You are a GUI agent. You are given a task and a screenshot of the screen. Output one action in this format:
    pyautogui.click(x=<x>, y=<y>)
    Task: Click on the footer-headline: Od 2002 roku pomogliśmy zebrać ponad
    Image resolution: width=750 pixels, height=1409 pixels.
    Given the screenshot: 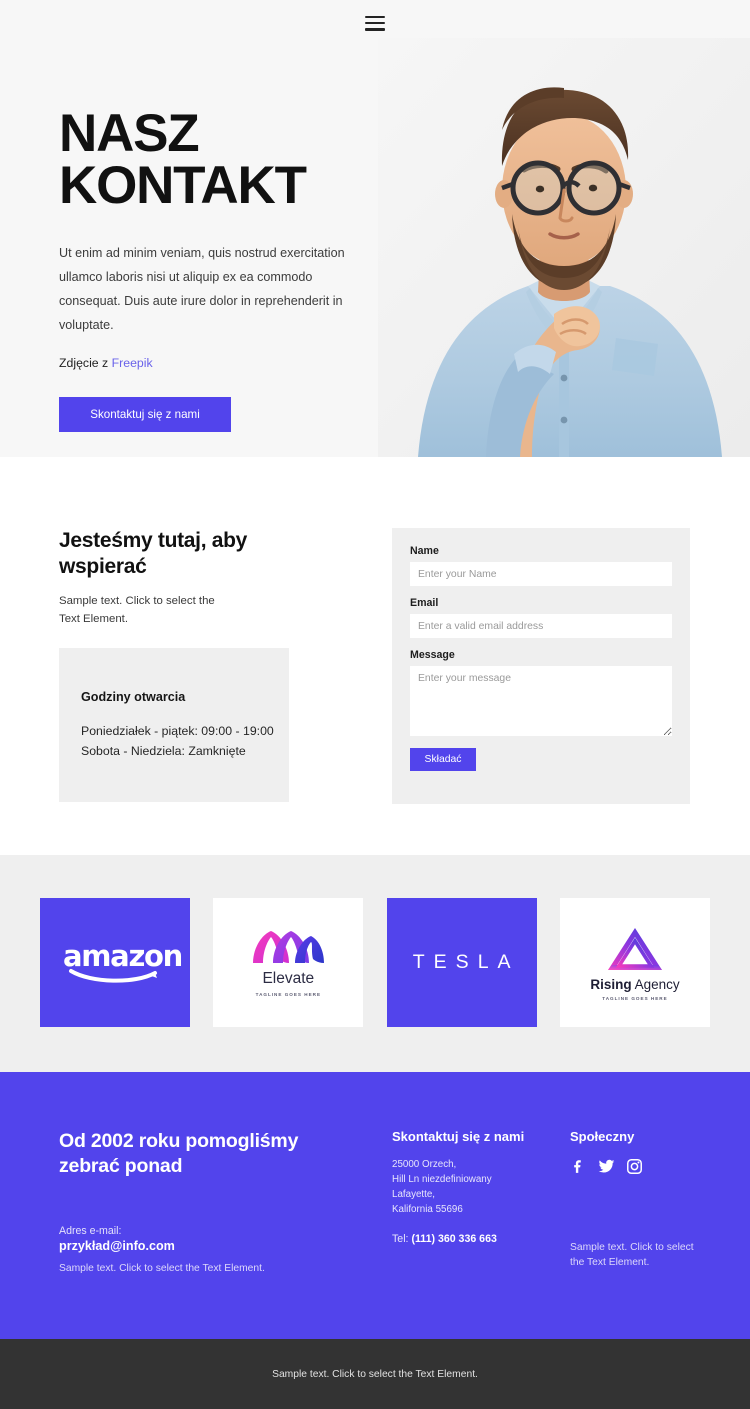 What is the action you would take?
    pyautogui.click(x=179, y=1153)
    